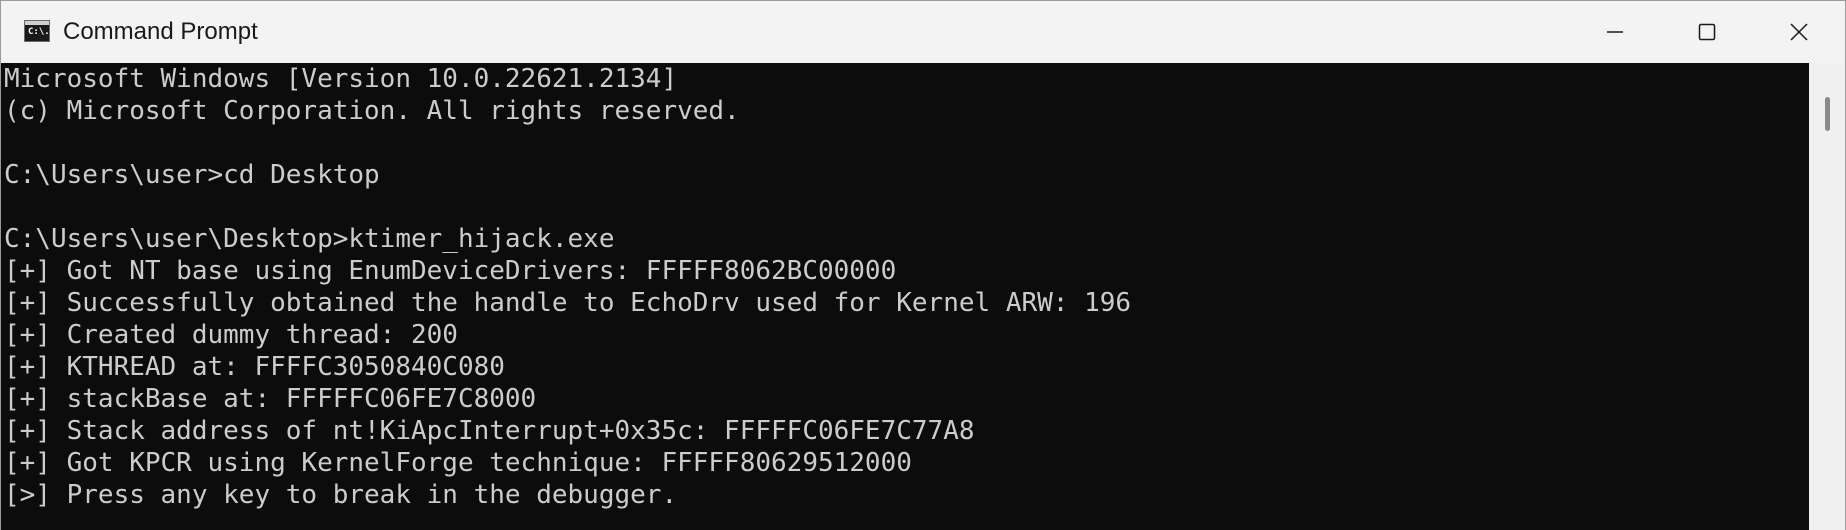  I want to click on command-prompt-icon: C:\., so click(37, 31).